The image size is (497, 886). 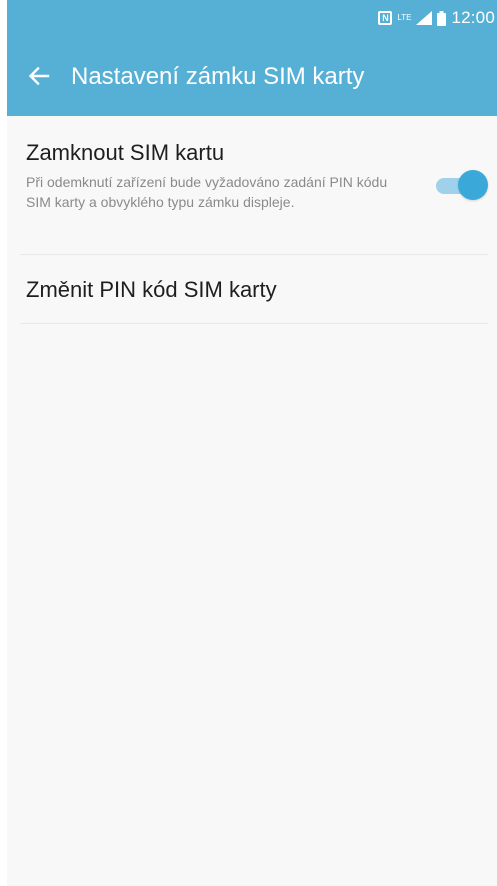 What do you see at coordinates (385, 18) in the screenshot?
I see `nfc-icon: N` at bounding box center [385, 18].